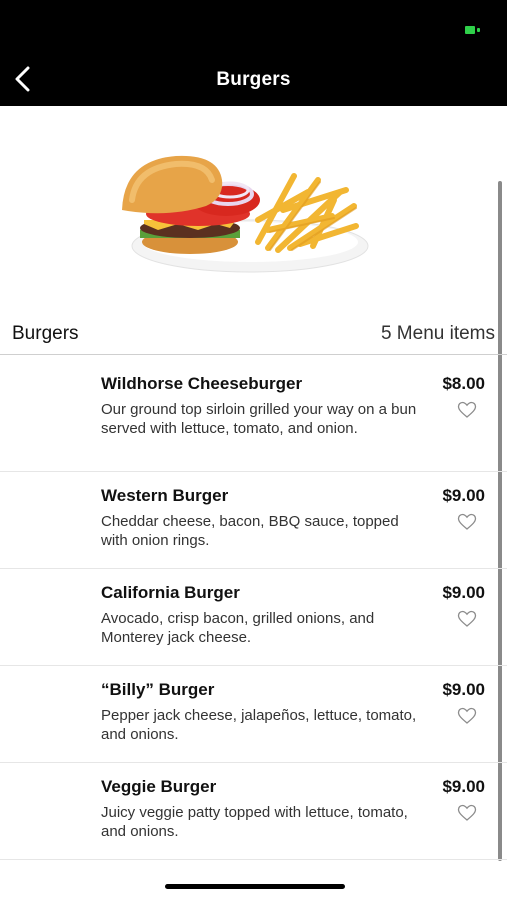 This screenshot has width=507, height=900. I want to click on battery-icon, so click(473, 30).